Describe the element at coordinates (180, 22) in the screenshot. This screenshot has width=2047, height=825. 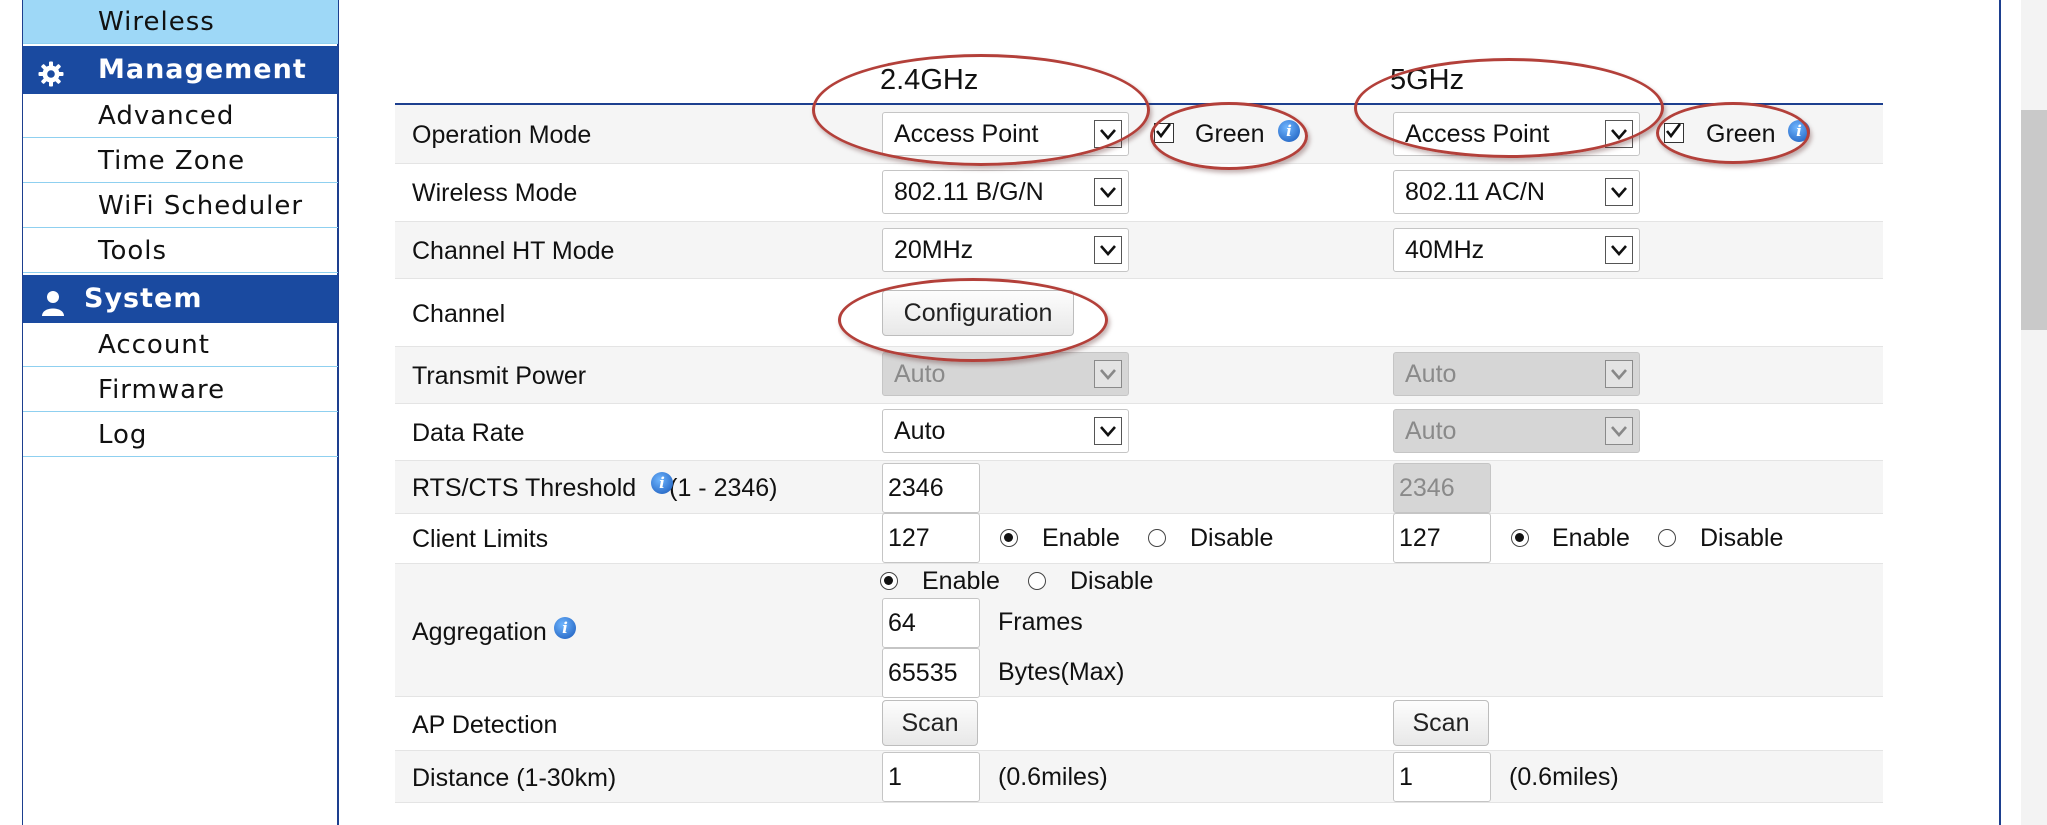
I see `sidebar-item-wireless: Wireless` at that location.